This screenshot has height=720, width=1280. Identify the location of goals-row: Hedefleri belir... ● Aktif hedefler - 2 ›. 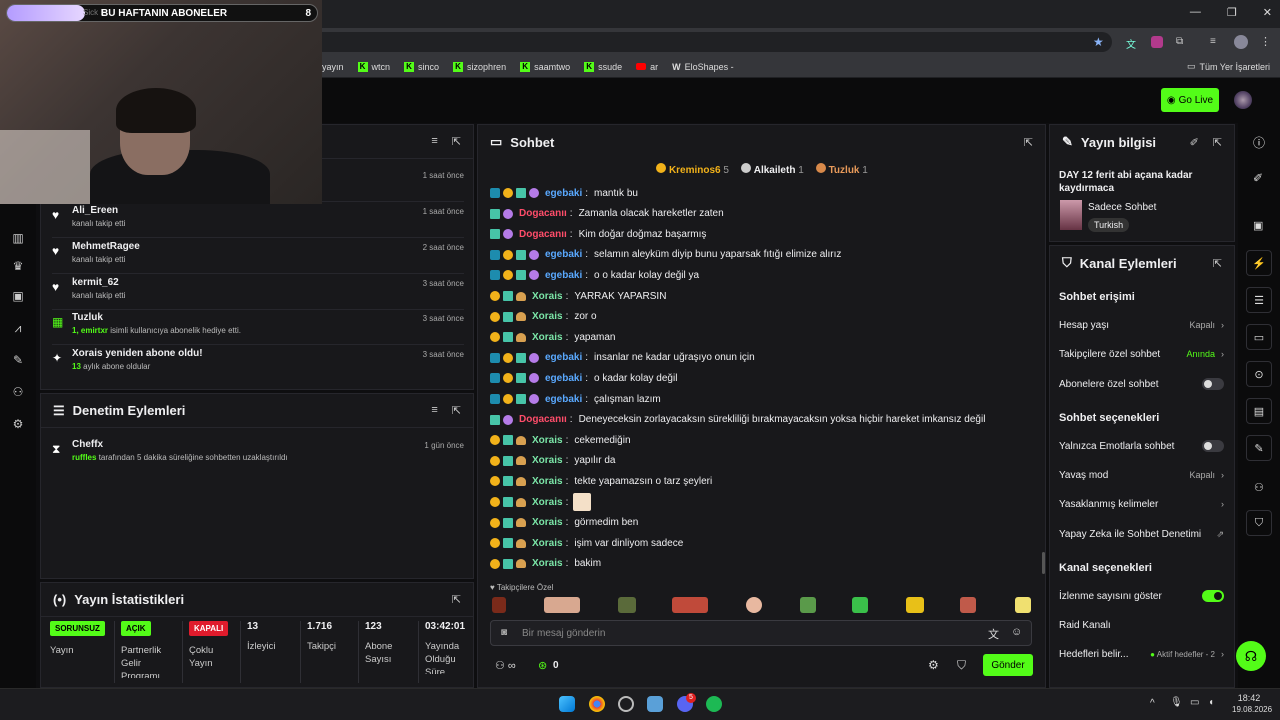
(1141, 654).